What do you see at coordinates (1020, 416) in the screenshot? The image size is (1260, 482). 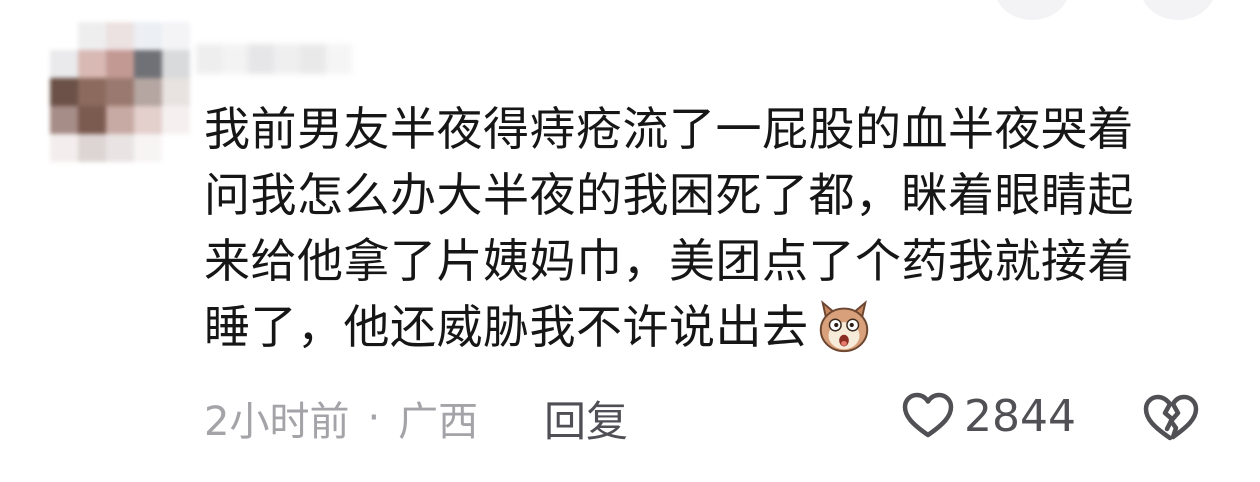 I see `like-count: 2844` at bounding box center [1020, 416].